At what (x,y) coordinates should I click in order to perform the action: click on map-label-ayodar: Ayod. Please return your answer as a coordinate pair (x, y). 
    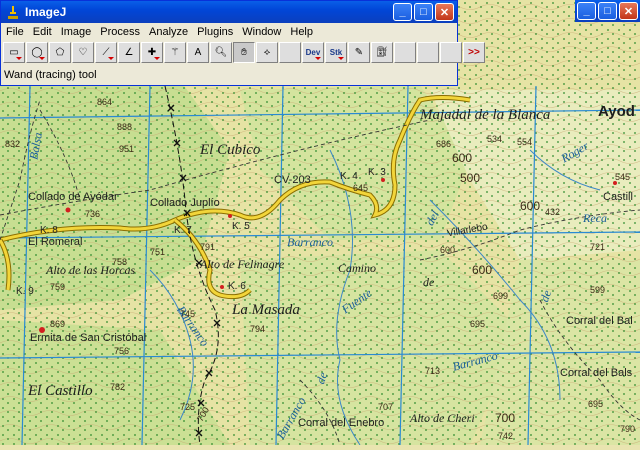
    Looking at the image, I should click on (616, 111).